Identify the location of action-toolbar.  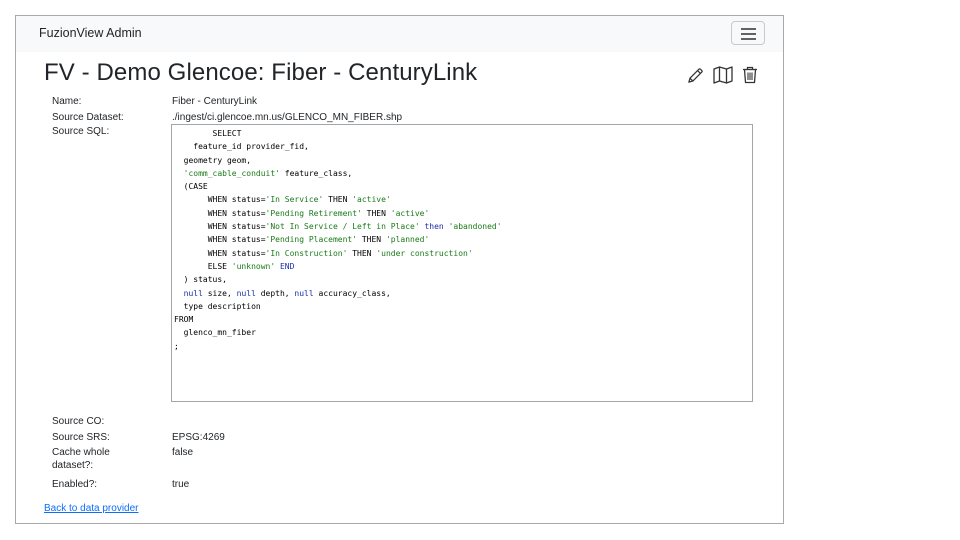
(722, 75).